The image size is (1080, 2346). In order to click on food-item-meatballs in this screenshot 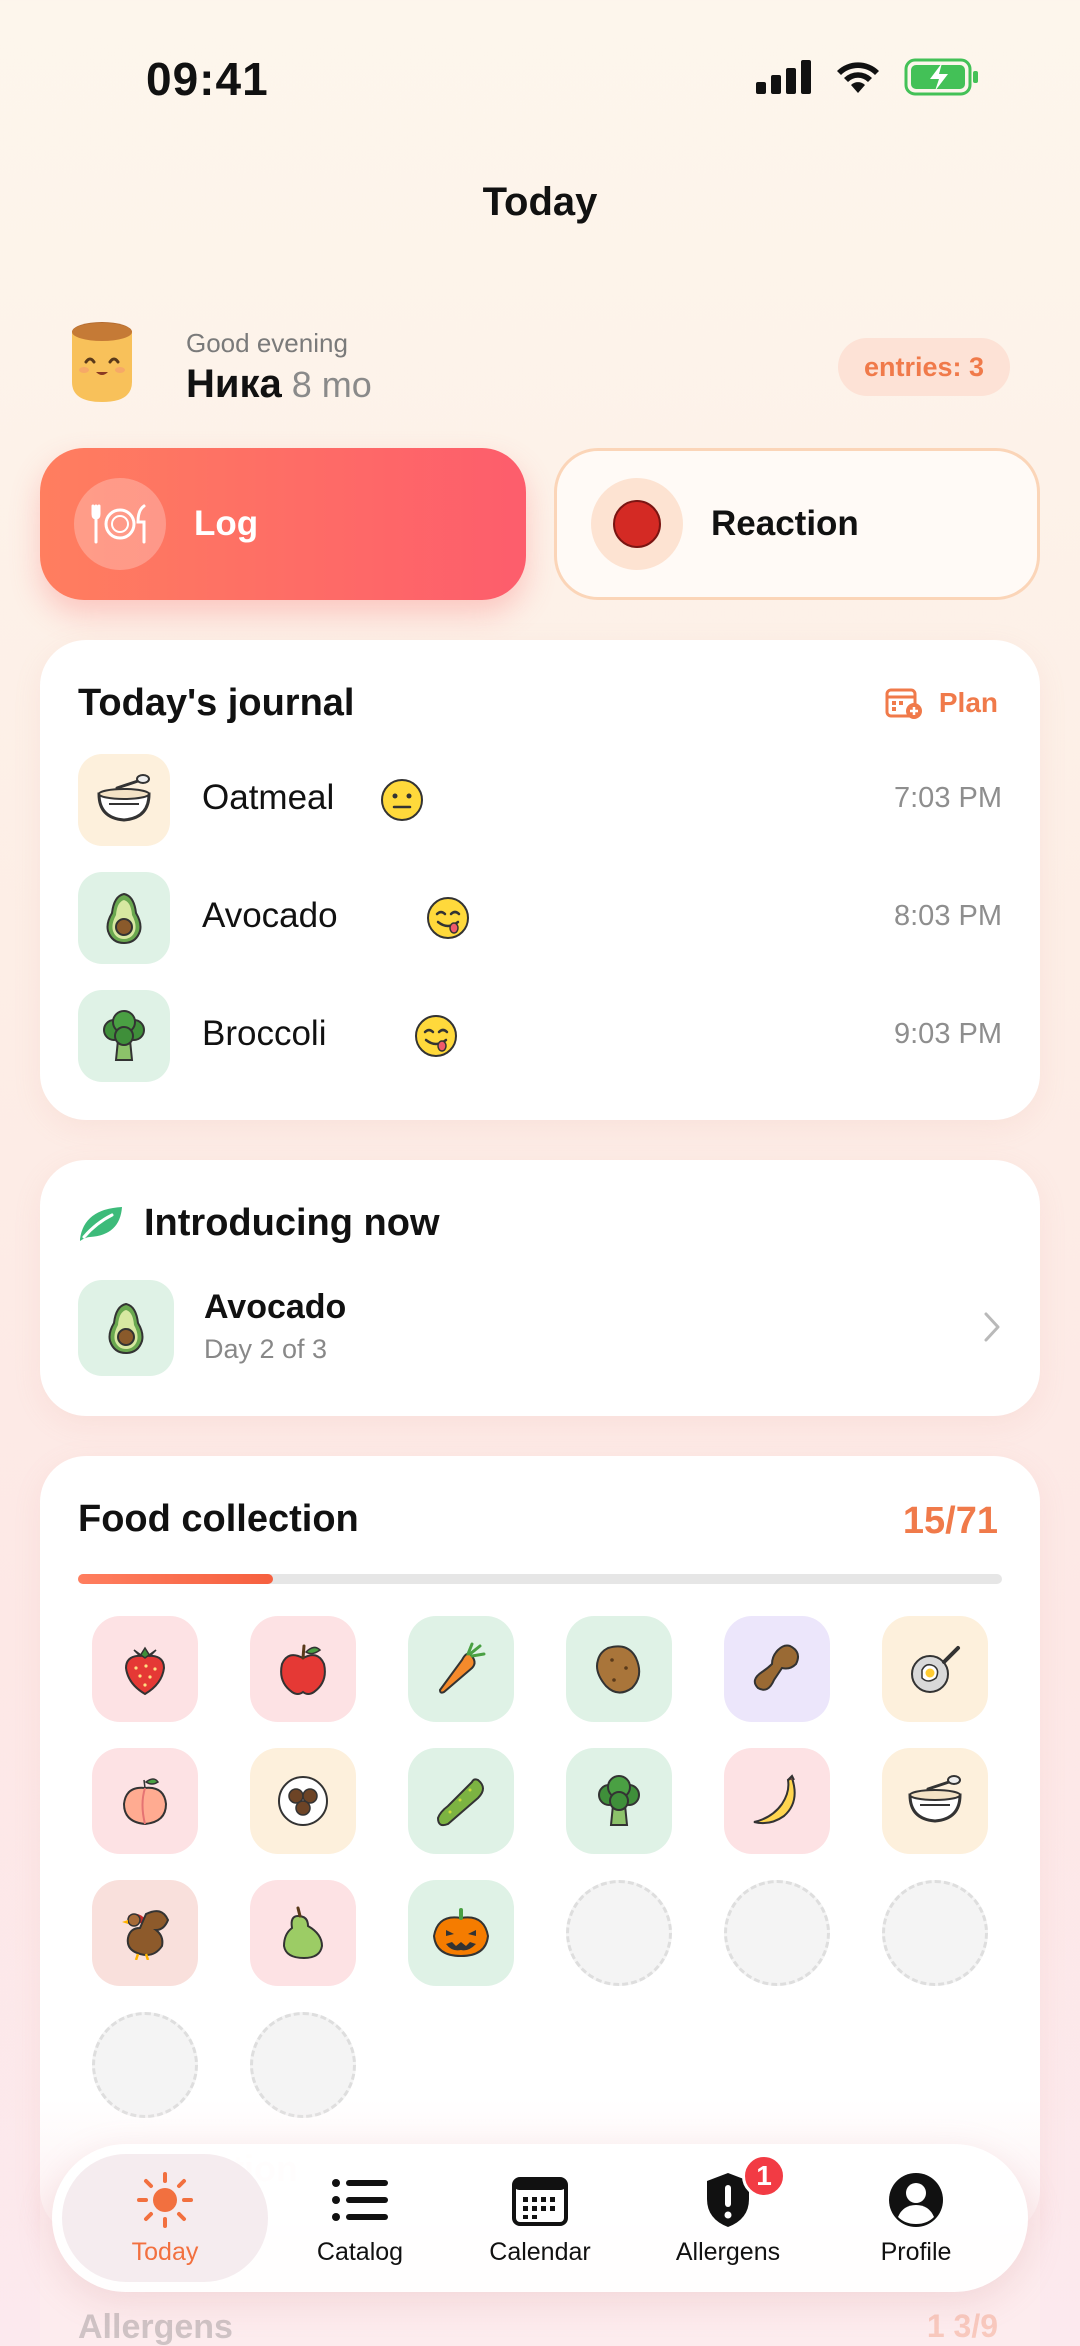, I will do `click(303, 1801)`.